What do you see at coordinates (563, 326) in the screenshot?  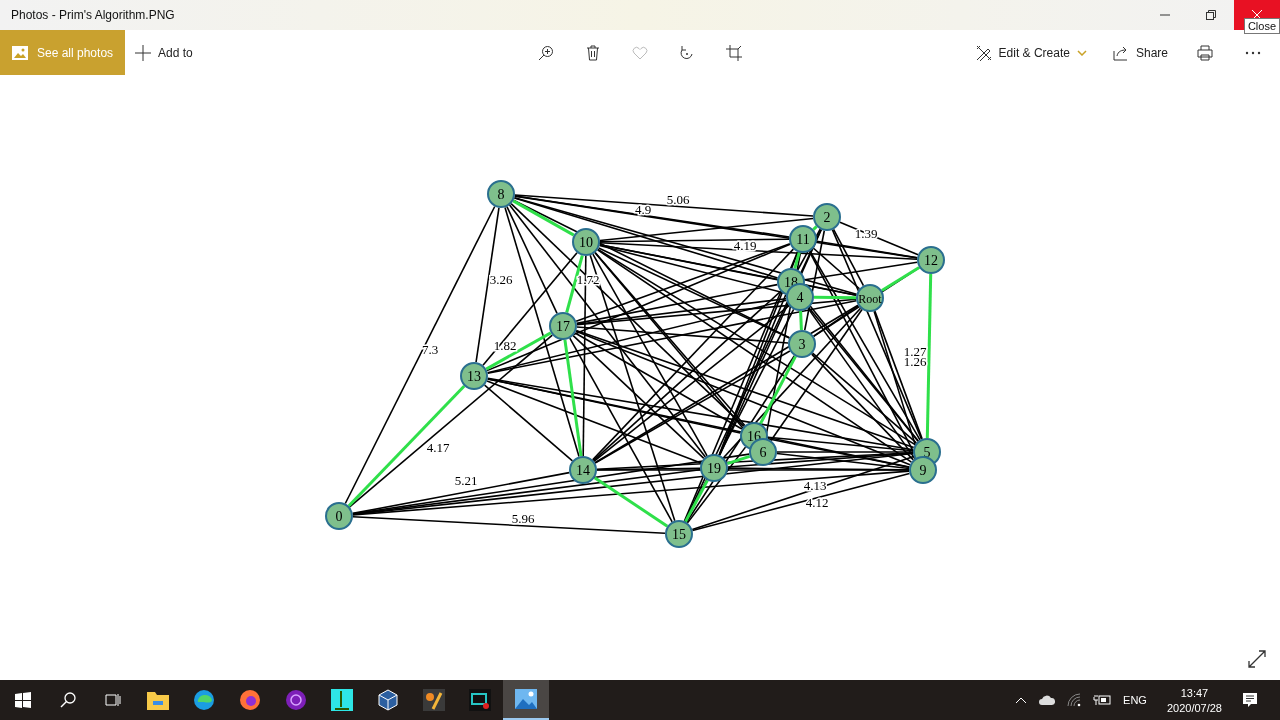 I see `node-label: 17` at bounding box center [563, 326].